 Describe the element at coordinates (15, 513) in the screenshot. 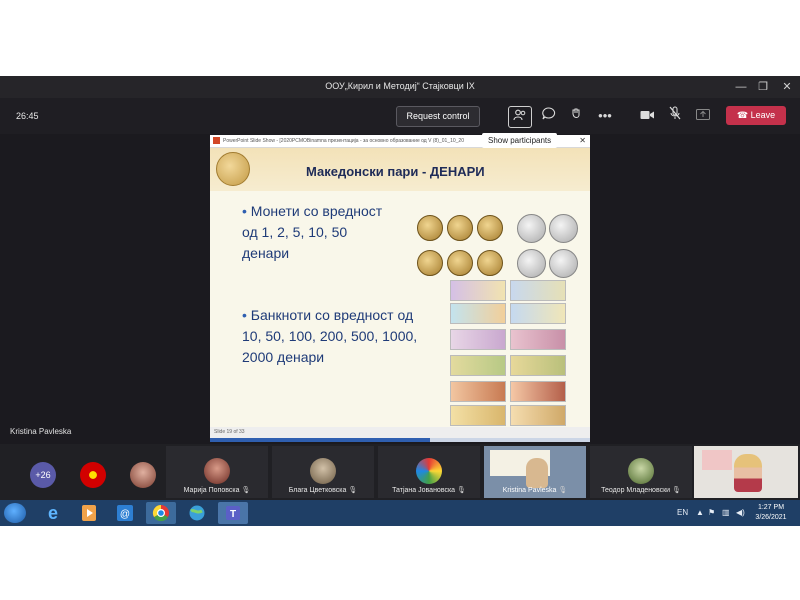

I see `start-button-icon` at that location.